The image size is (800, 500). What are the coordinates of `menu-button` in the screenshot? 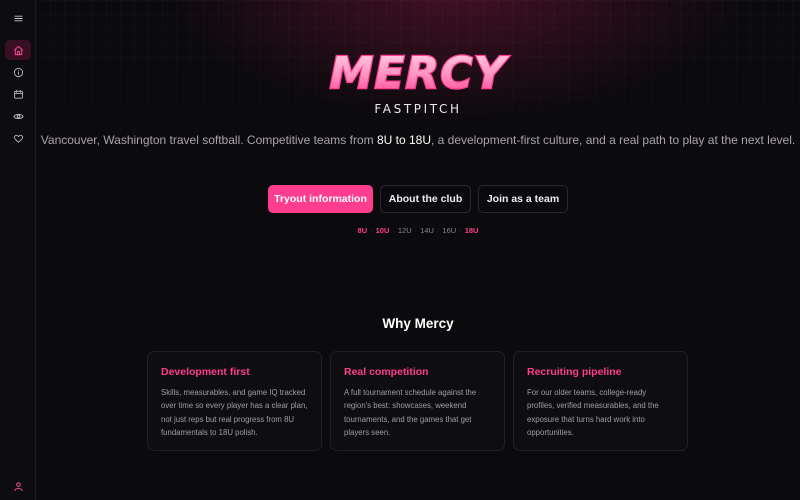 It's located at (18, 18).